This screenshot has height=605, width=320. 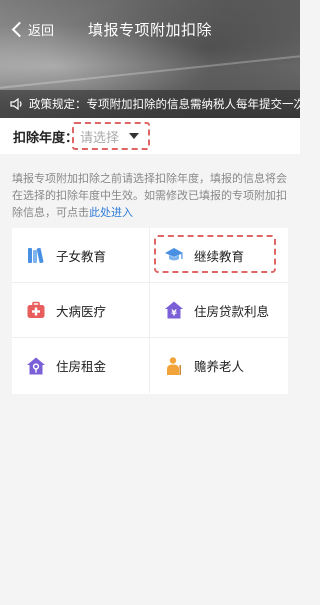 I want to click on category-label: 子女教育, so click(x=81, y=256).